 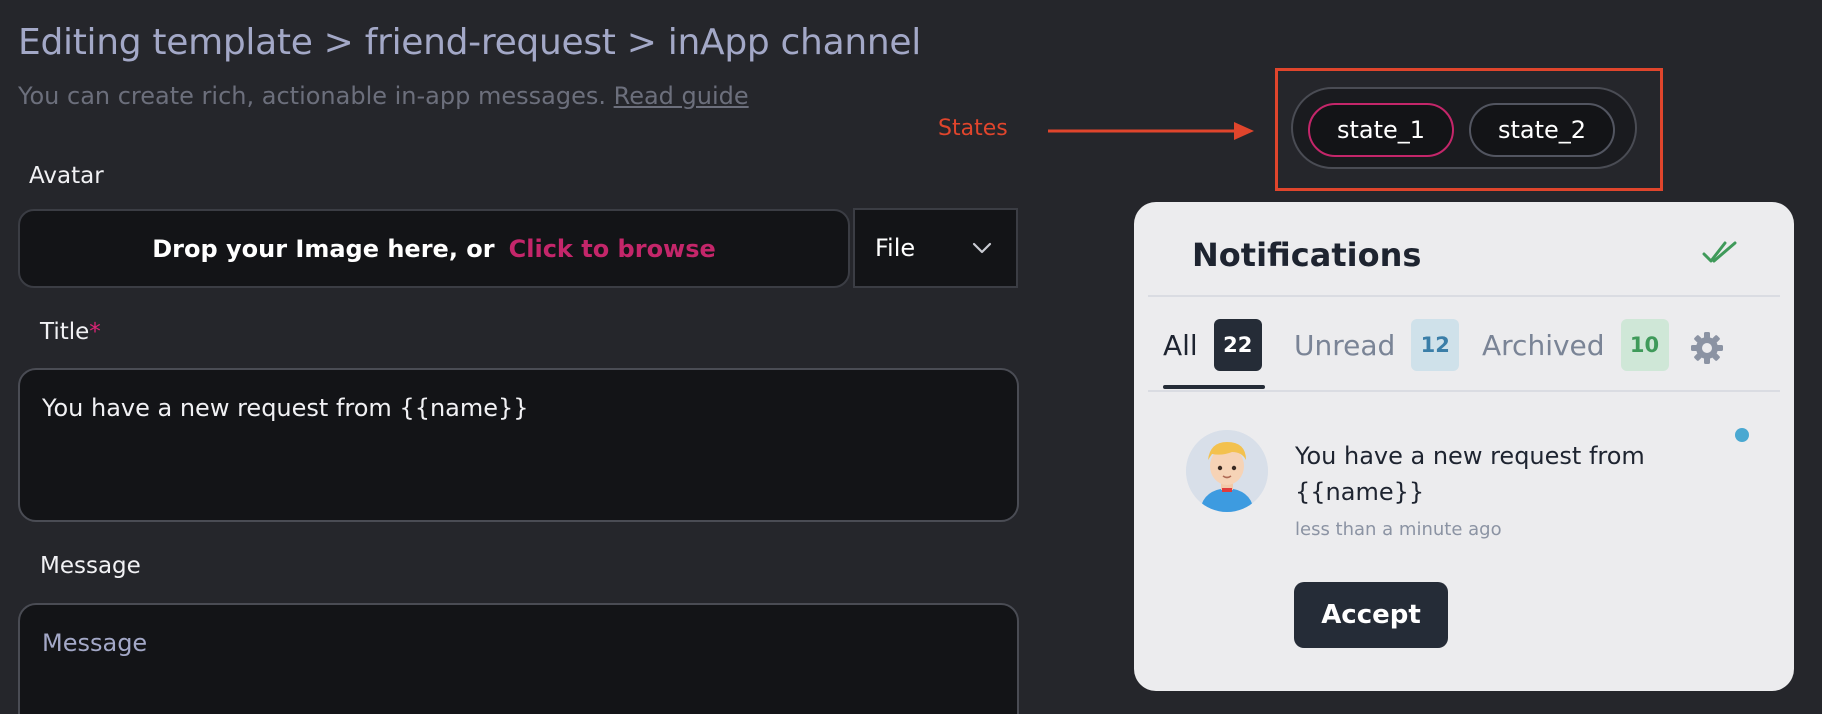 What do you see at coordinates (1707, 348) in the screenshot?
I see `gear-icon` at bounding box center [1707, 348].